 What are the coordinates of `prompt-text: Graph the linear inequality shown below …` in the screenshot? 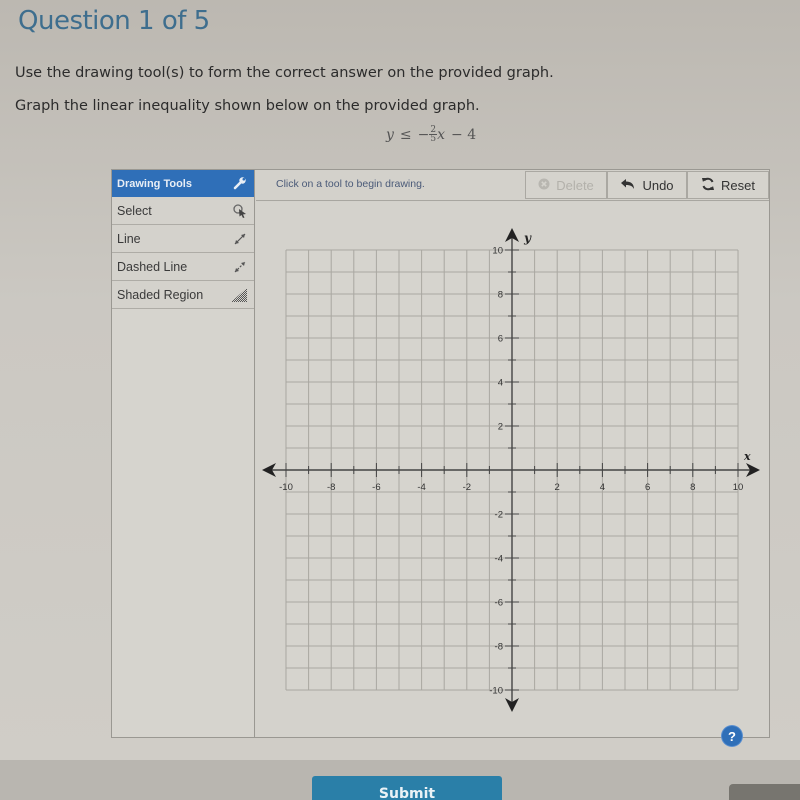 It's located at (247, 106).